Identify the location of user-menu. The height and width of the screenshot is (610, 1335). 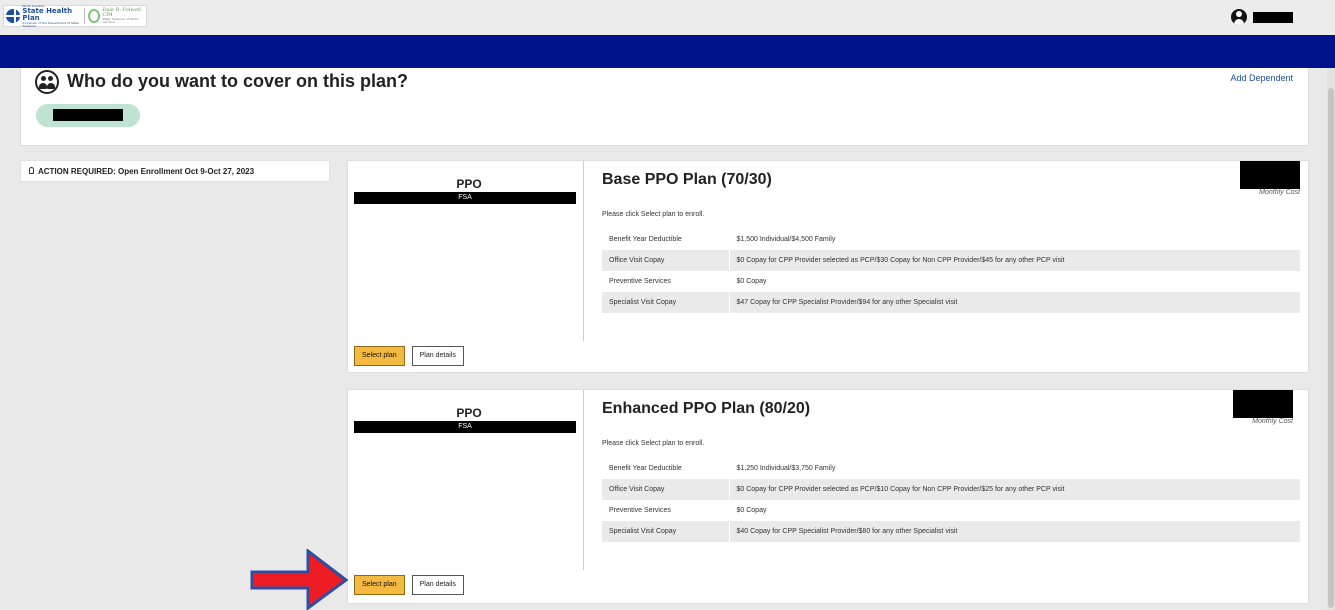
(1262, 17).